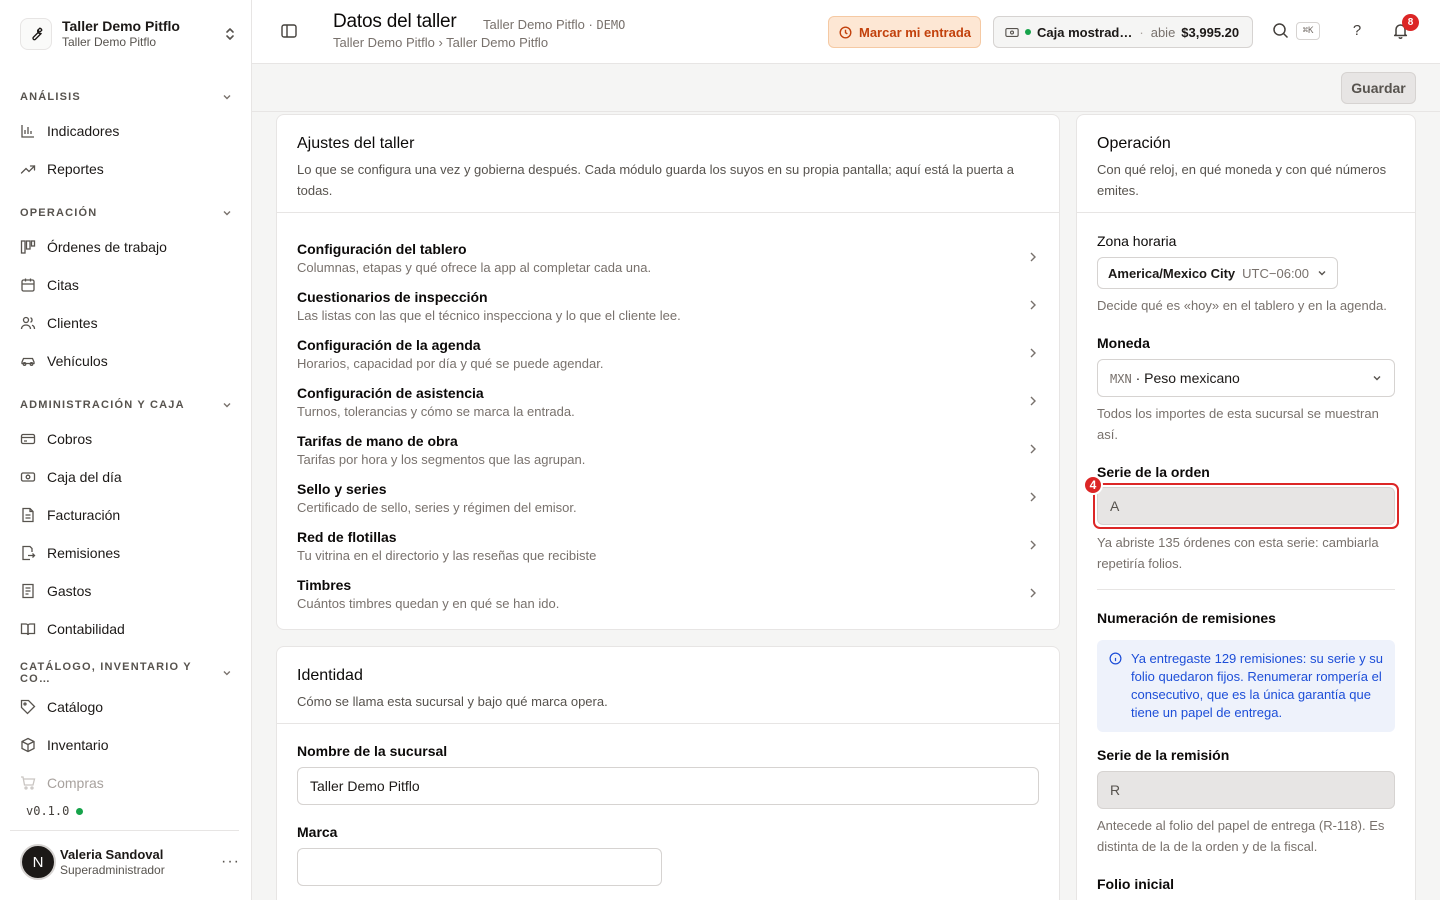  I want to click on settings-link-title: Sello y series, so click(342, 489).